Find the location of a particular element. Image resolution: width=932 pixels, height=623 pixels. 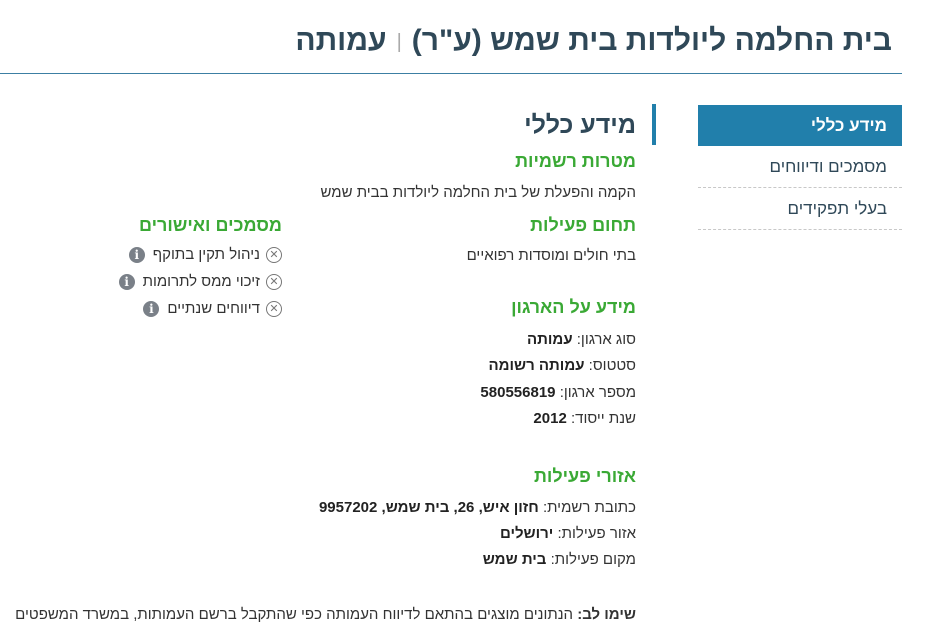

side-nav: מידע כללי מסמכים ודיווחים בעלי תפקידים is located at coordinates (800, 167).